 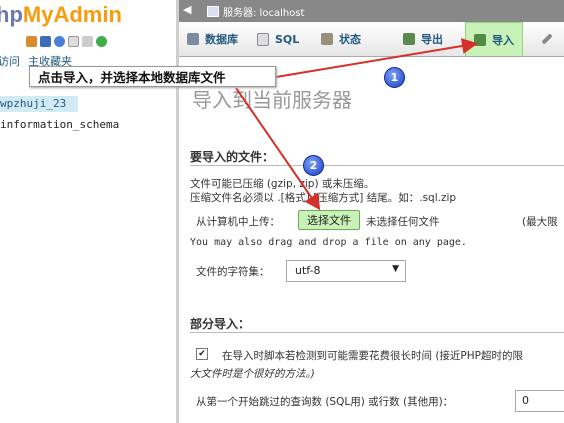 I want to click on step-badge-2: 2, so click(x=313, y=165).